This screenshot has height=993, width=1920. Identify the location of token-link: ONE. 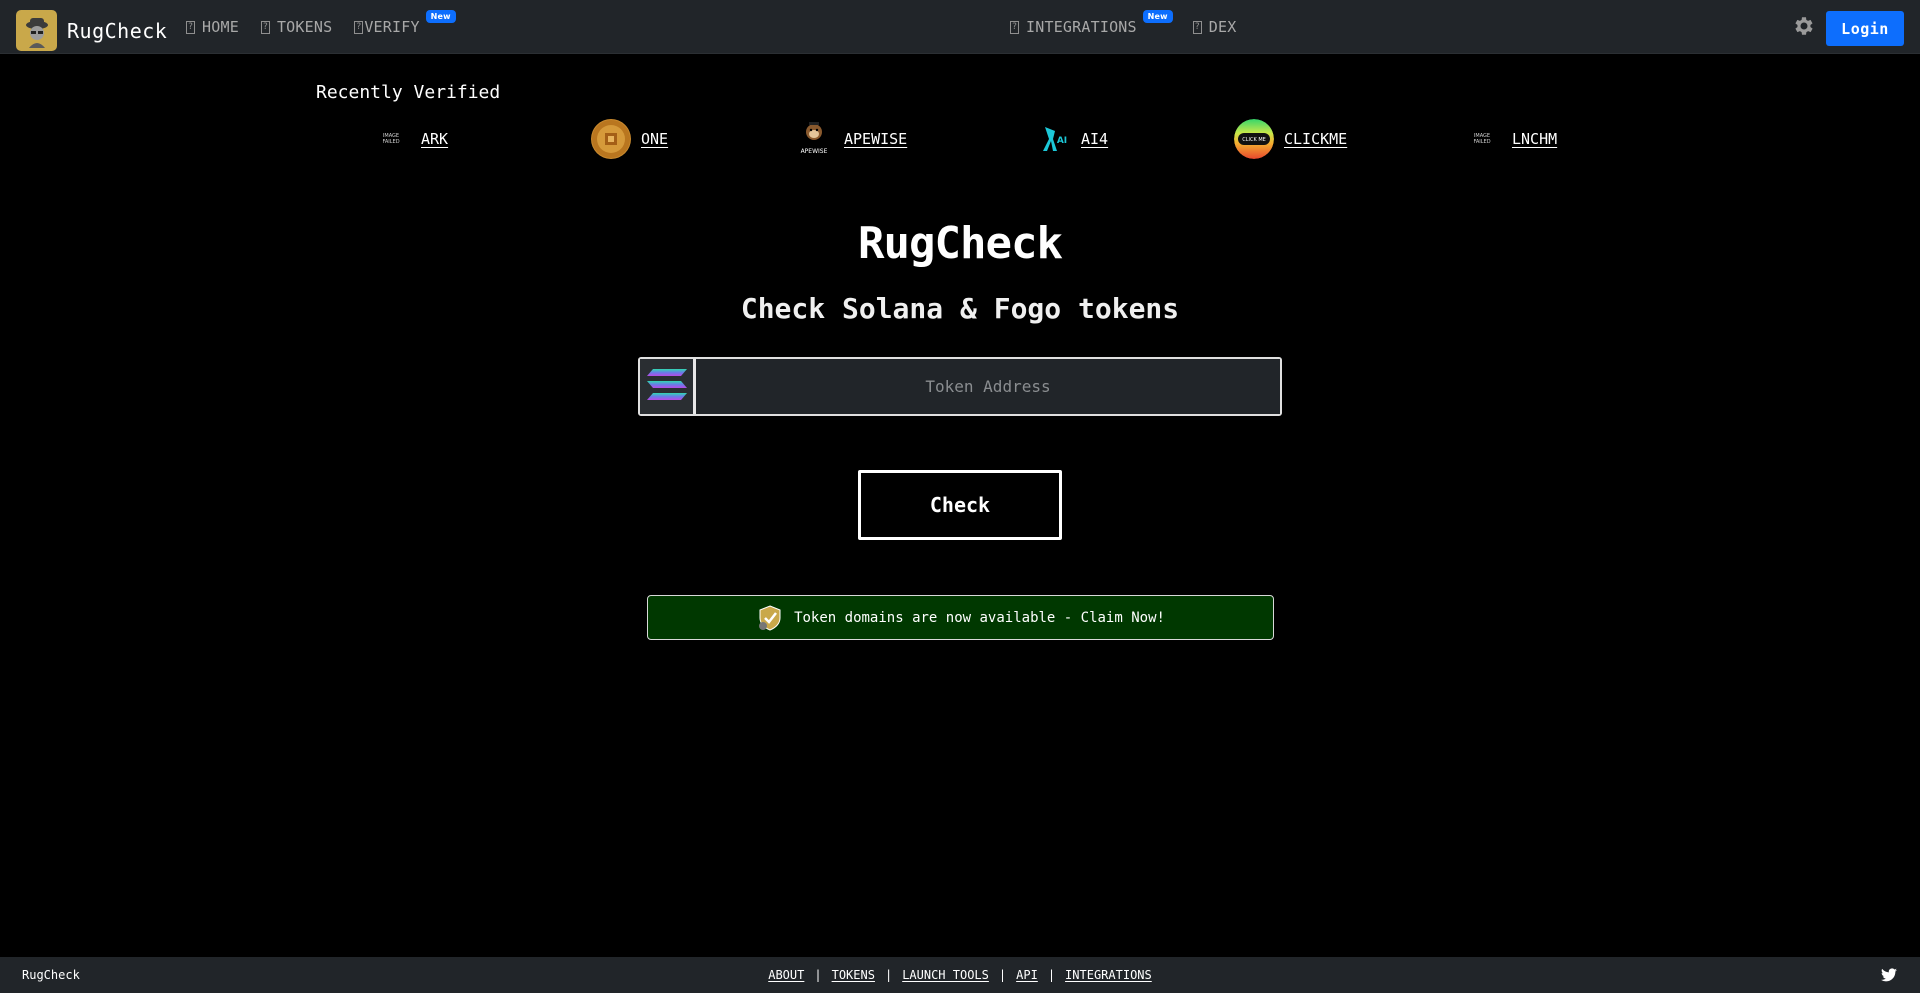
(655, 139).